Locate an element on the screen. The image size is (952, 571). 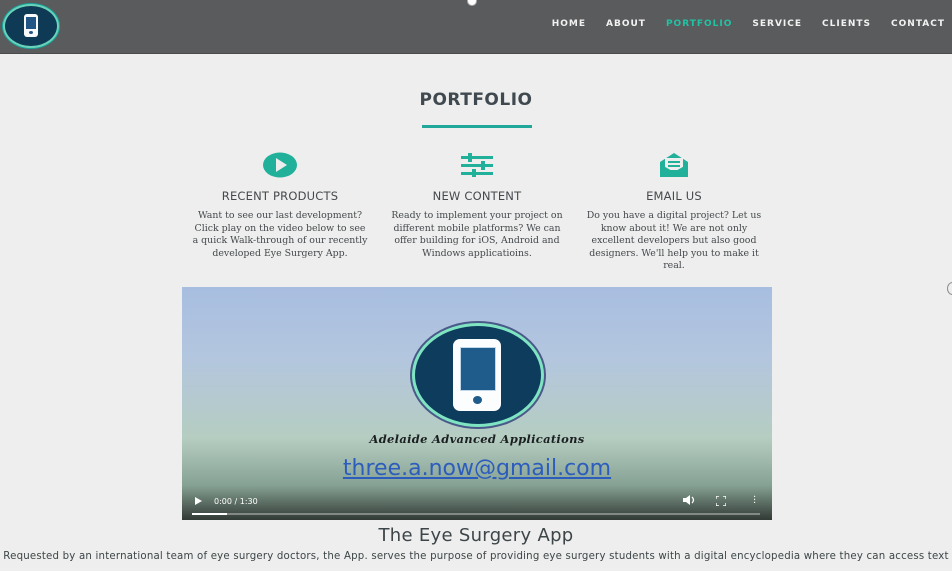
nav-portfolio: PORTFOLIO is located at coordinates (699, 24).